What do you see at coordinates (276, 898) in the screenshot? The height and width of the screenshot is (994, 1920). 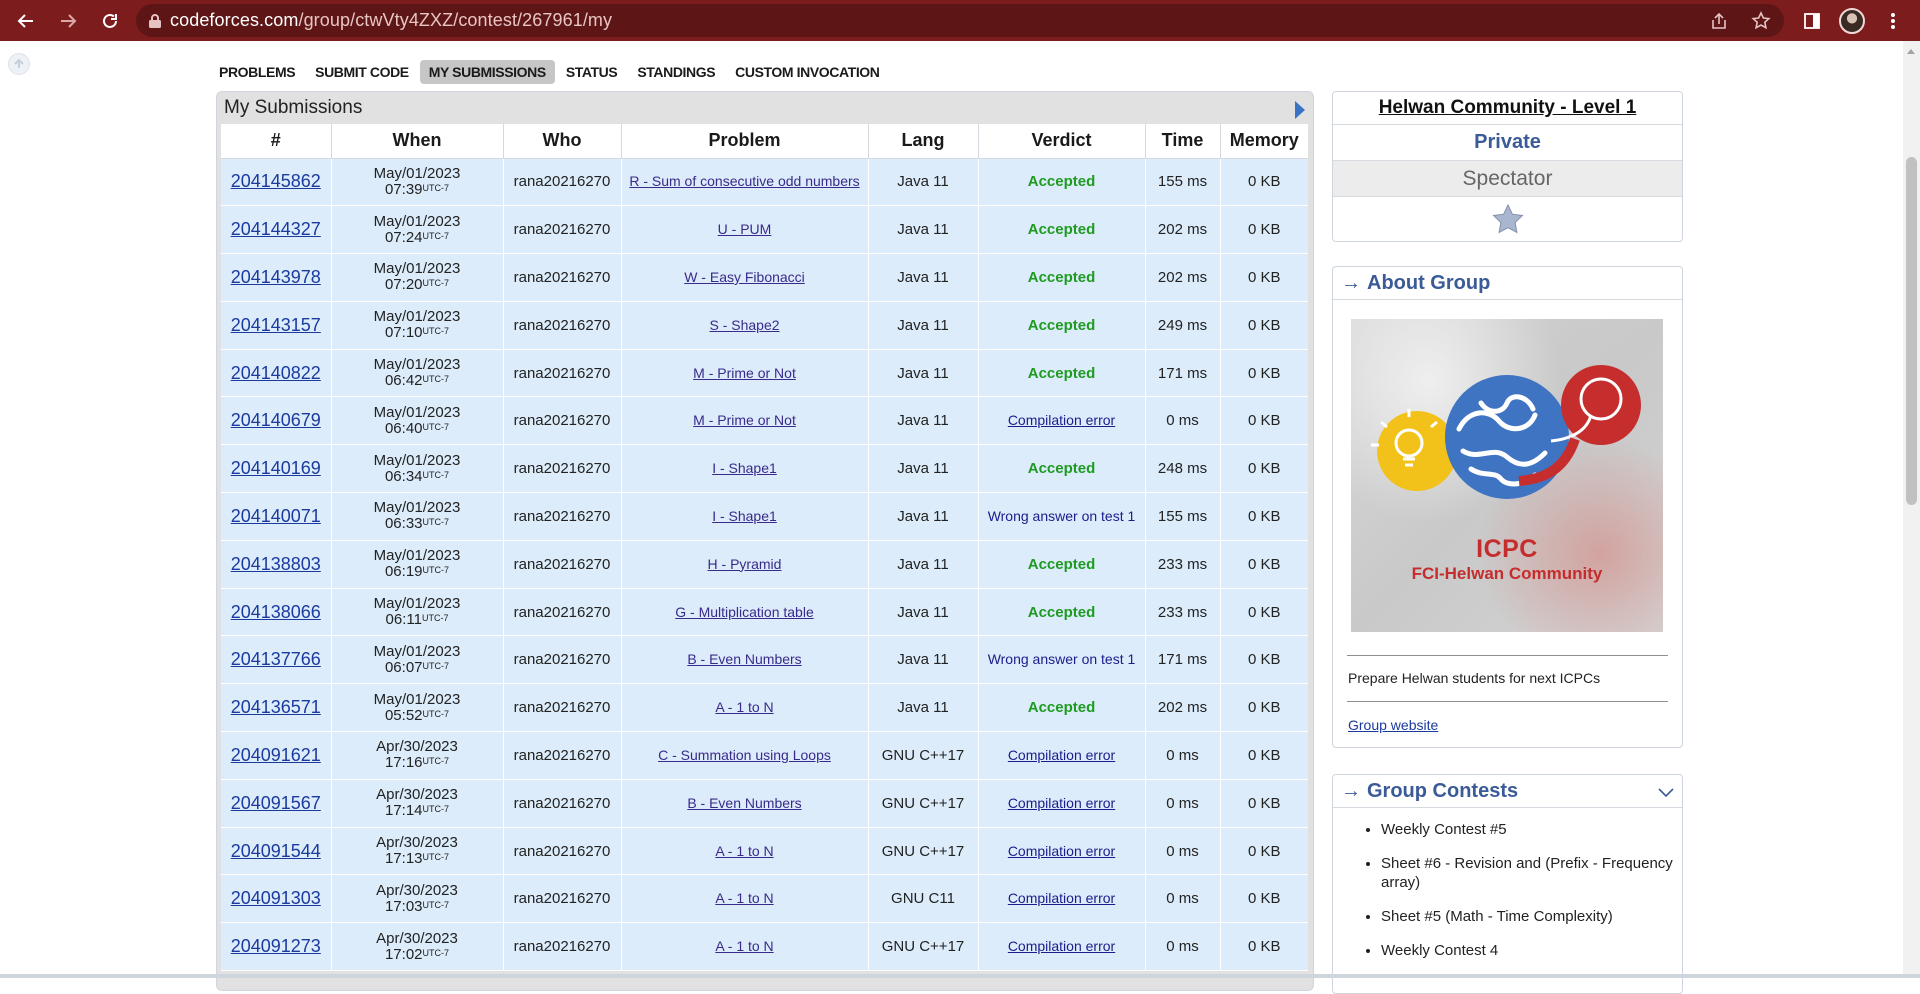 I see `submission-id-link: 204091303` at bounding box center [276, 898].